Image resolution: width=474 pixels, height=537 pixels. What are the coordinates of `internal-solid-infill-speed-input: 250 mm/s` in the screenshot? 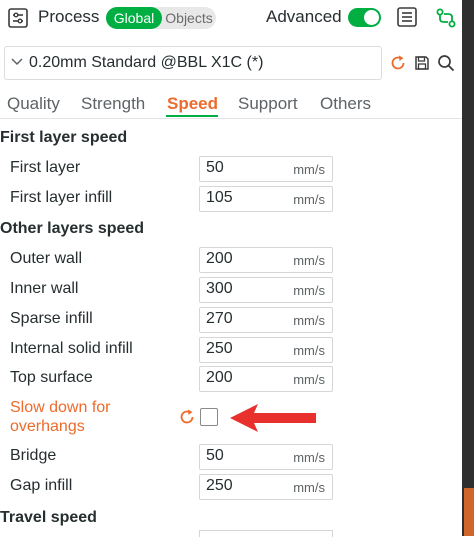 It's located at (266, 350).